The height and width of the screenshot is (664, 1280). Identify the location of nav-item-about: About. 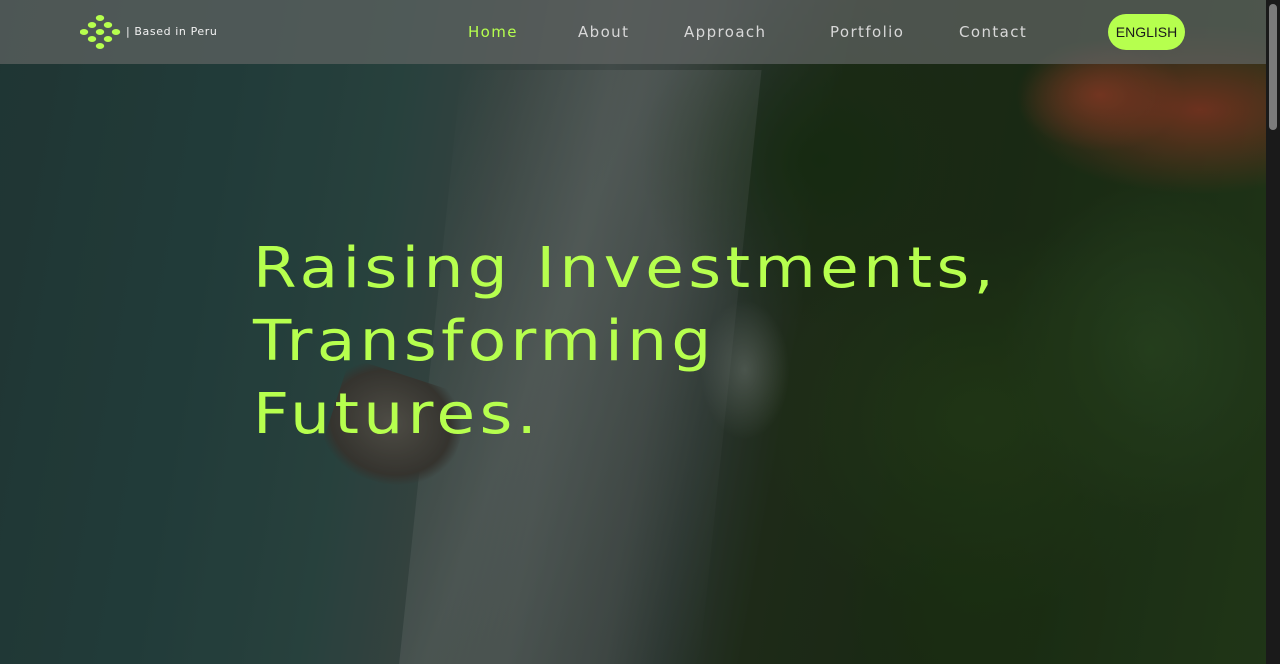
(631, 32).